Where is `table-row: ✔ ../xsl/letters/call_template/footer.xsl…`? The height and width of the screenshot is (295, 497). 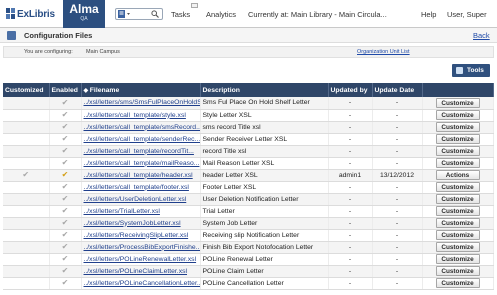 table-row: ✔ ../xsl/letters/call_template/footer.xsl… is located at coordinates (248, 187).